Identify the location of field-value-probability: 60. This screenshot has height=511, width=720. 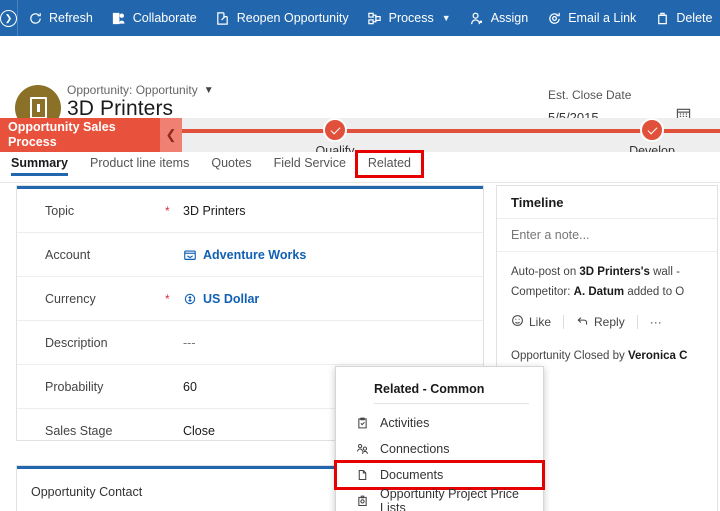
(190, 387).